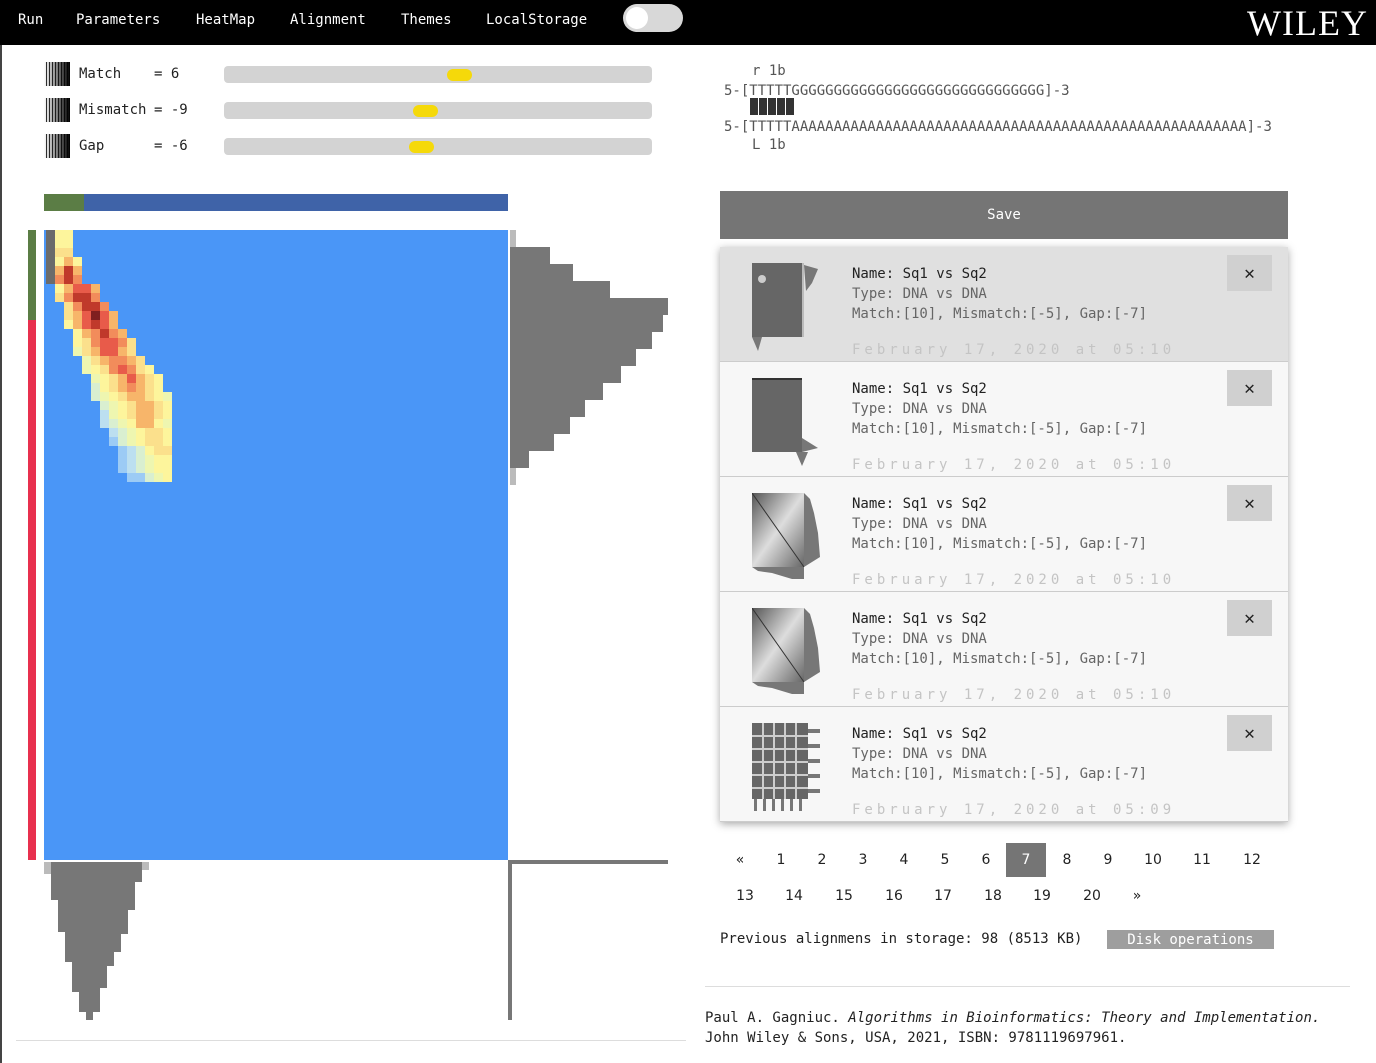 Image resolution: width=1376 pixels, height=1063 pixels. I want to click on match-block, so click(772, 106).